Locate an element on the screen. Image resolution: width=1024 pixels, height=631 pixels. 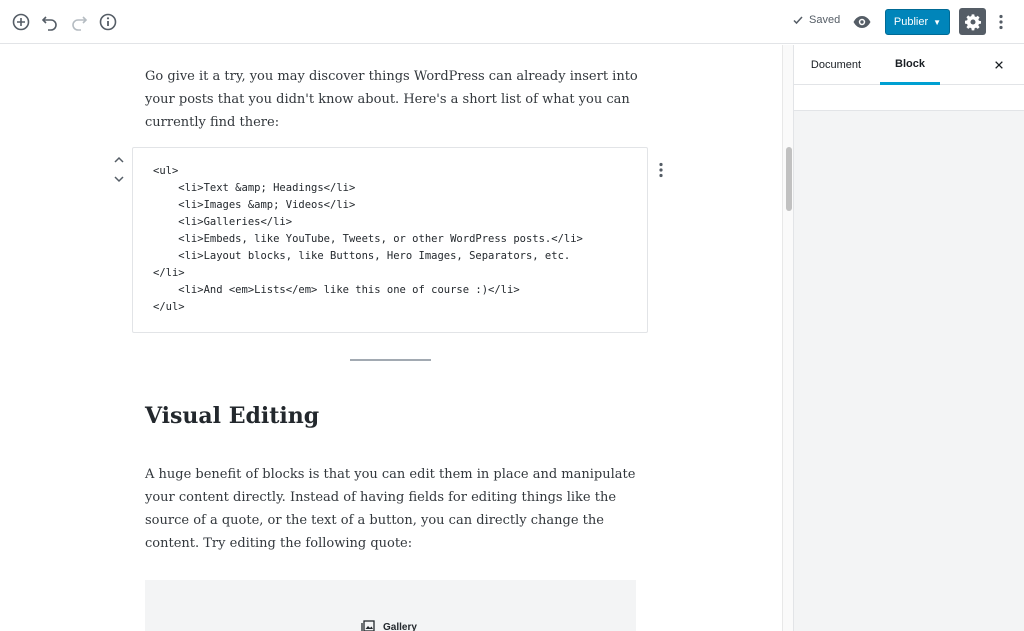
tab-block: Block is located at coordinates (910, 65).